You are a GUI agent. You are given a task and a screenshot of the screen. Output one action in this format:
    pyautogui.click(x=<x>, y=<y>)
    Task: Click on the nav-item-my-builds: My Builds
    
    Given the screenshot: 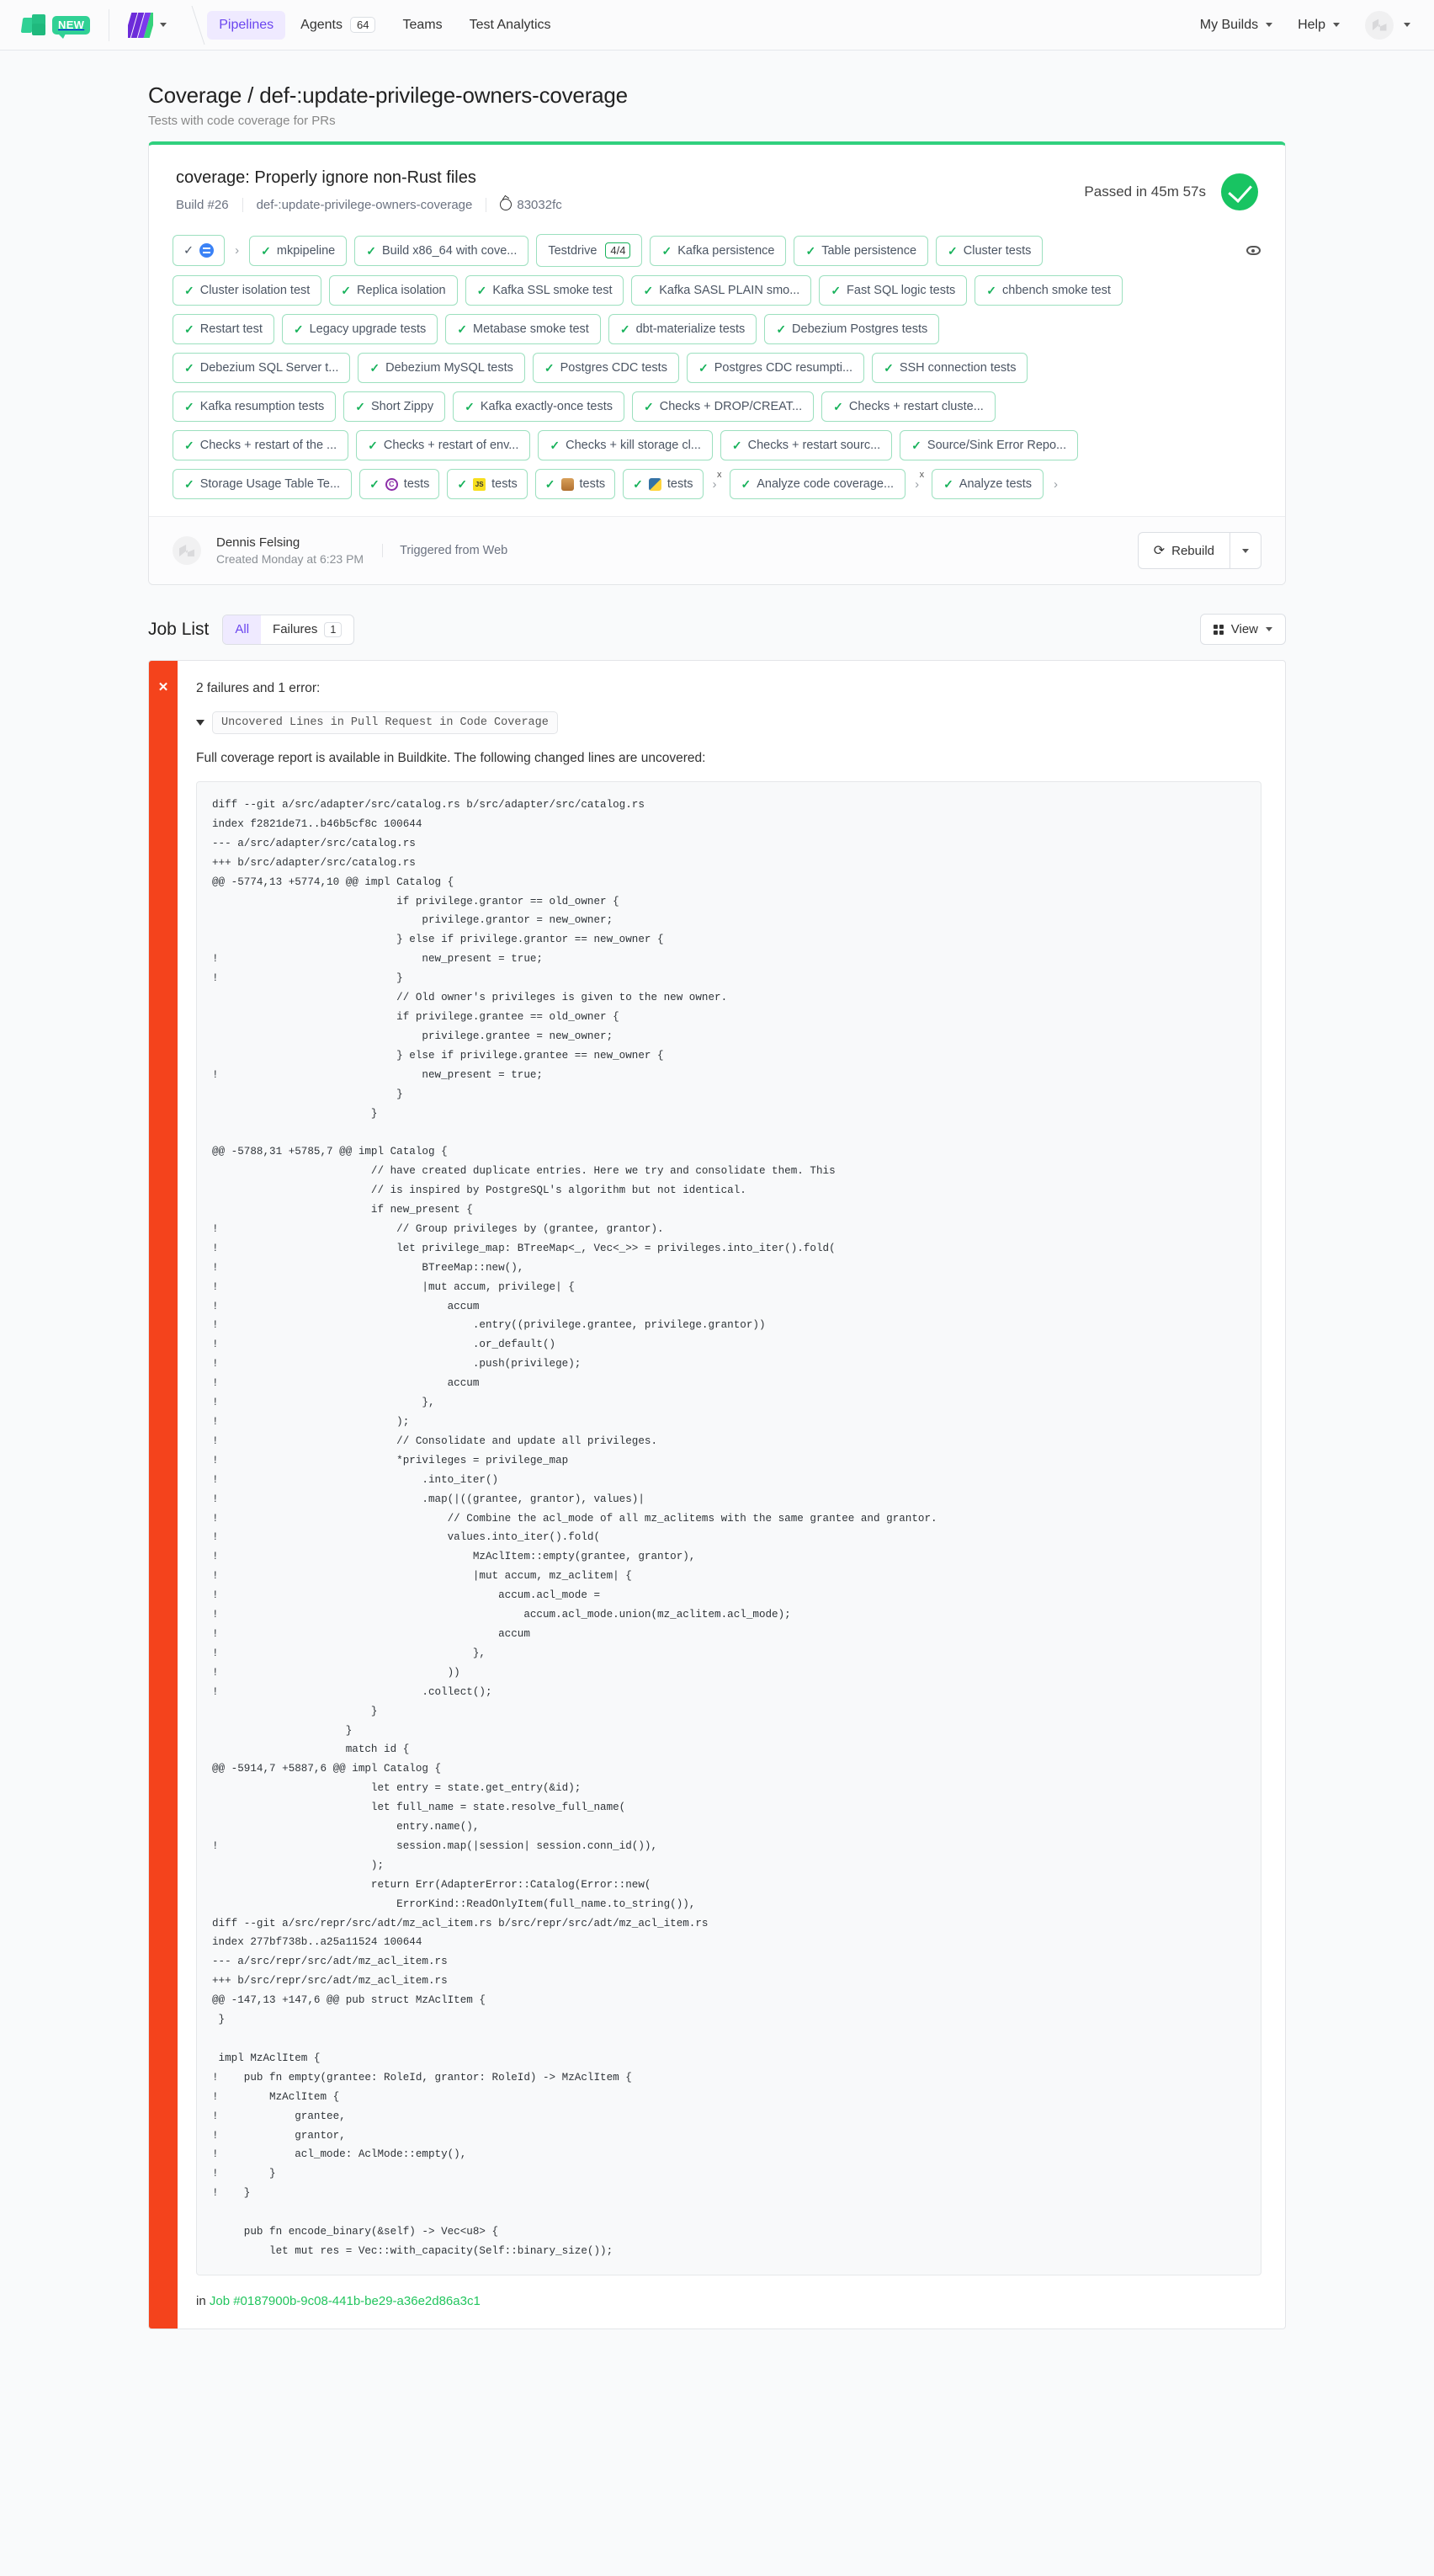 What is the action you would take?
    pyautogui.click(x=1236, y=26)
    